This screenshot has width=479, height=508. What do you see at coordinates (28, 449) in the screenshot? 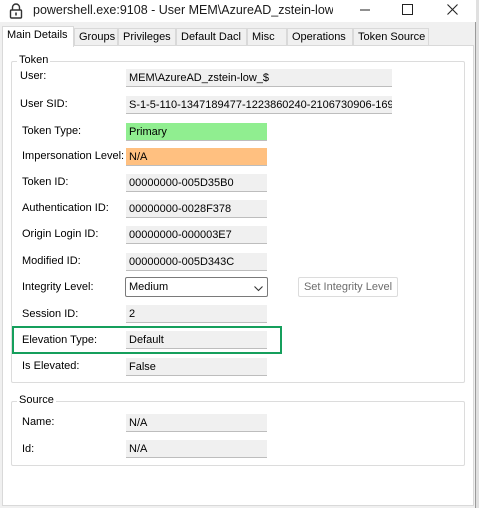
I see `source-id-label: Id:` at bounding box center [28, 449].